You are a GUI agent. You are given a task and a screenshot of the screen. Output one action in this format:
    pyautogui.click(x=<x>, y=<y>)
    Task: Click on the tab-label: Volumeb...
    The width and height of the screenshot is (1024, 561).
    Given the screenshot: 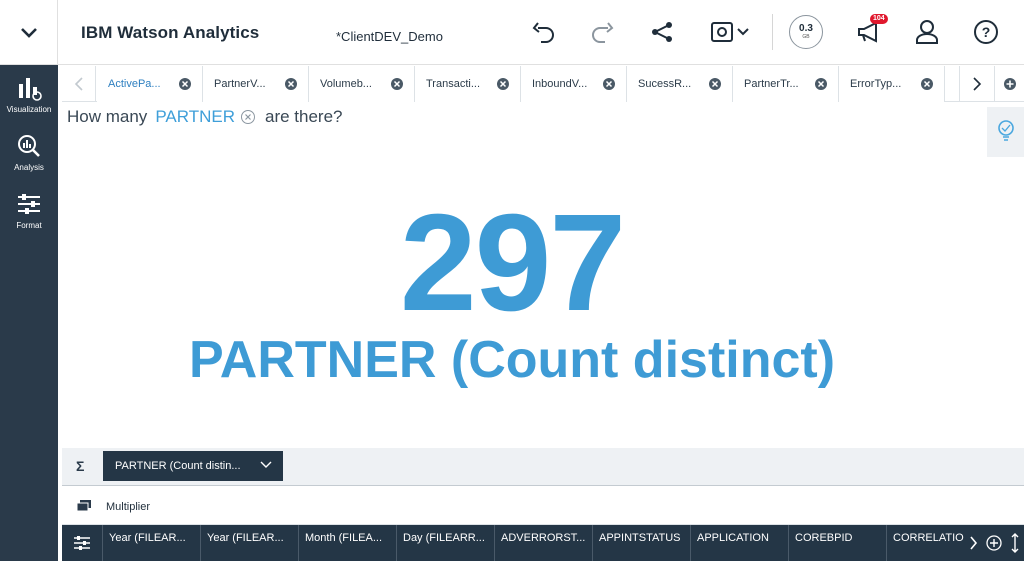 What is the action you would take?
    pyautogui.click(x=346, y=84)
    